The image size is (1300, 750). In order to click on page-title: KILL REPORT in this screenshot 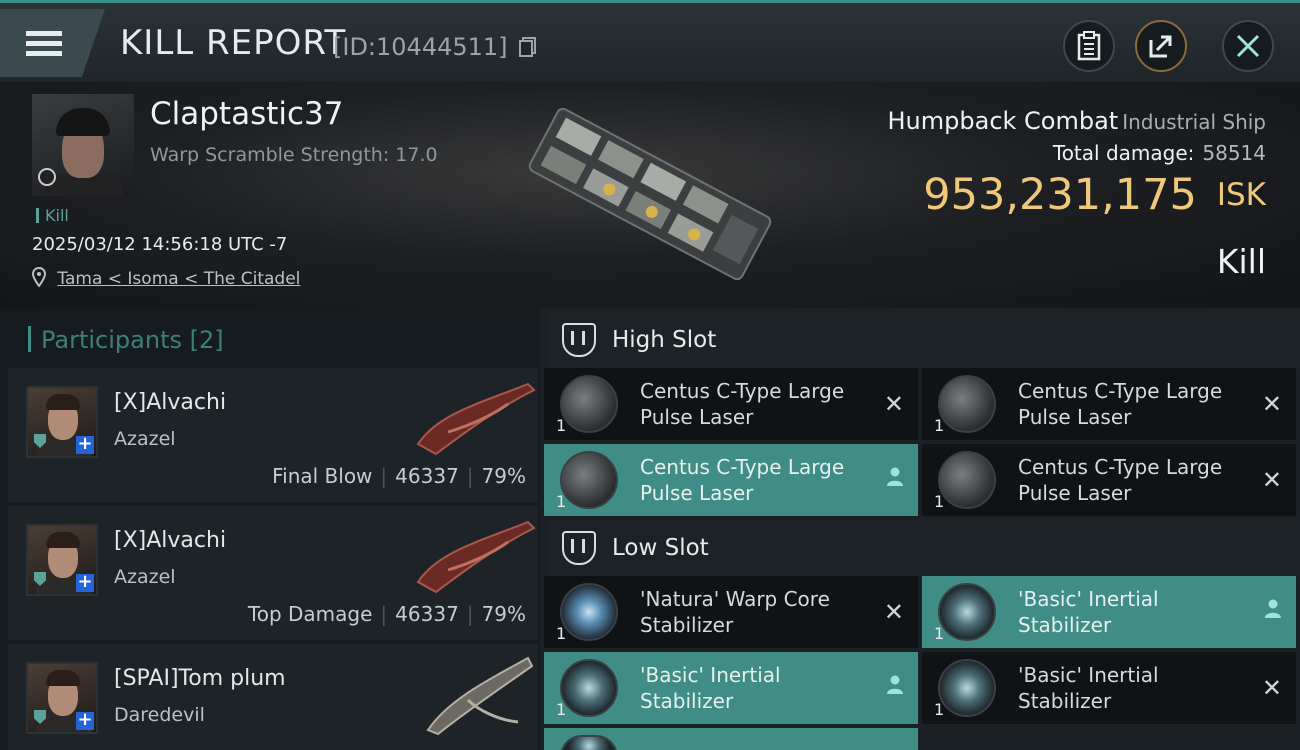, I will do `click(233, 43)`.